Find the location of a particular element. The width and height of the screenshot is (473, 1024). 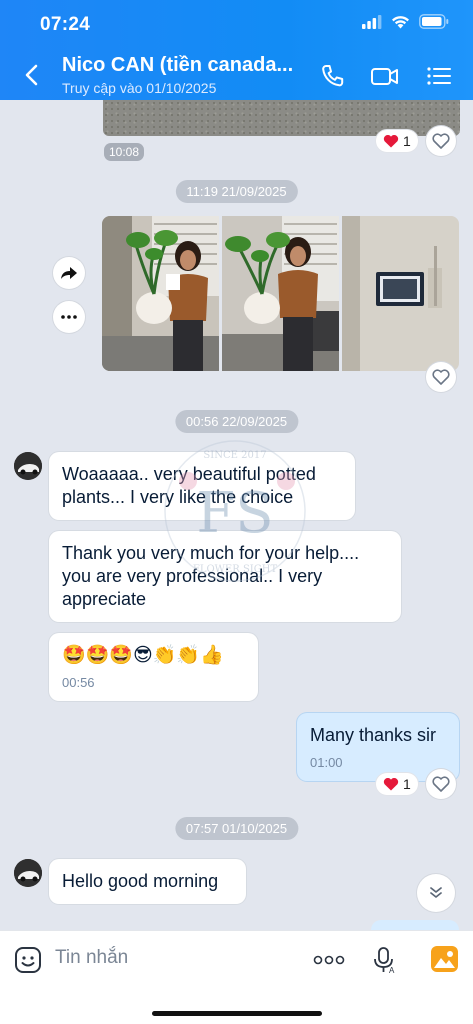

forward-button is located at coordinates (69, 273).